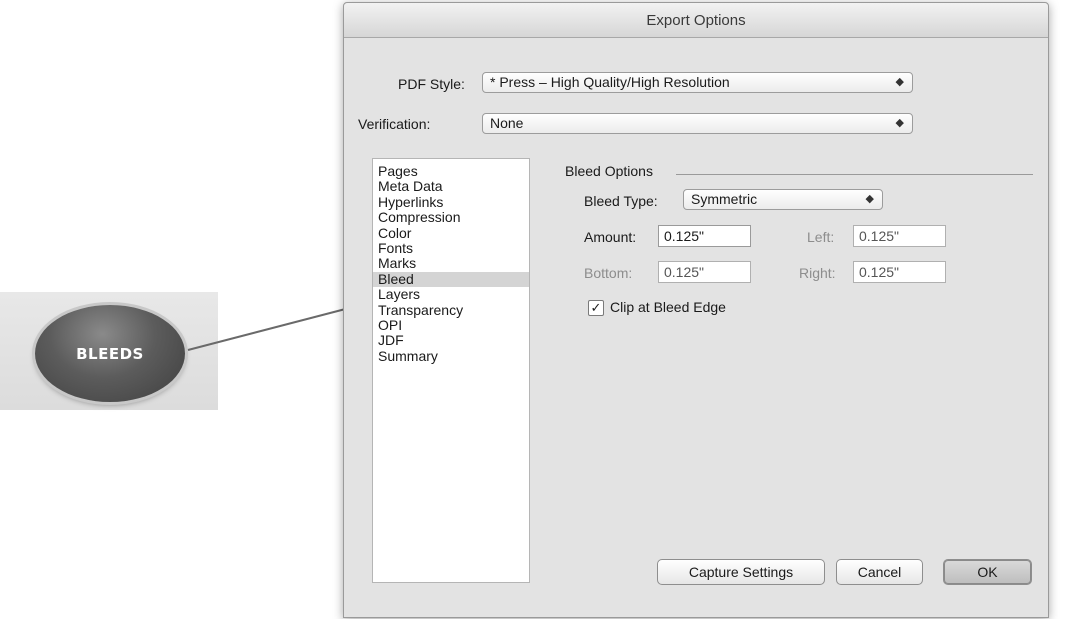 Image resolution: width=1073 pixels, height=619 pixels. Describe the element at coordinates (854, 174) in the screenshot. I see `section-divider` at that location.